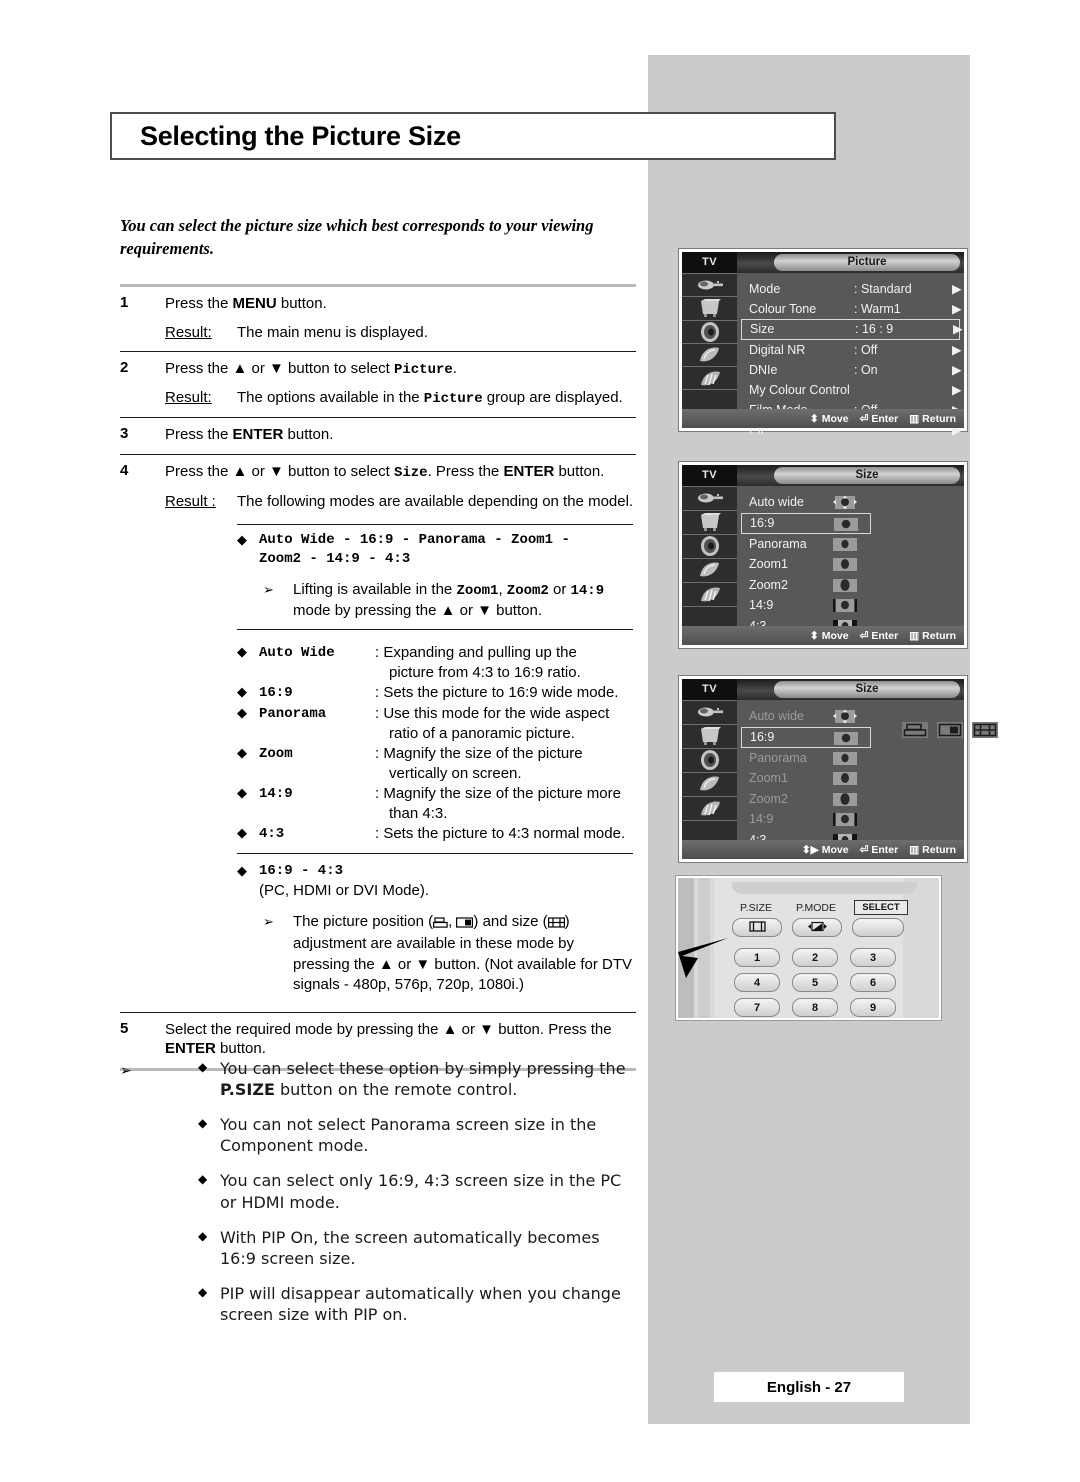 This screenshot has width=1080, height=1482. Describe the element at coordinates (823, 418) in the screenshot. I see `osd-footer: ⬍ Move ⏎ Enter ▥ Return` at that location.